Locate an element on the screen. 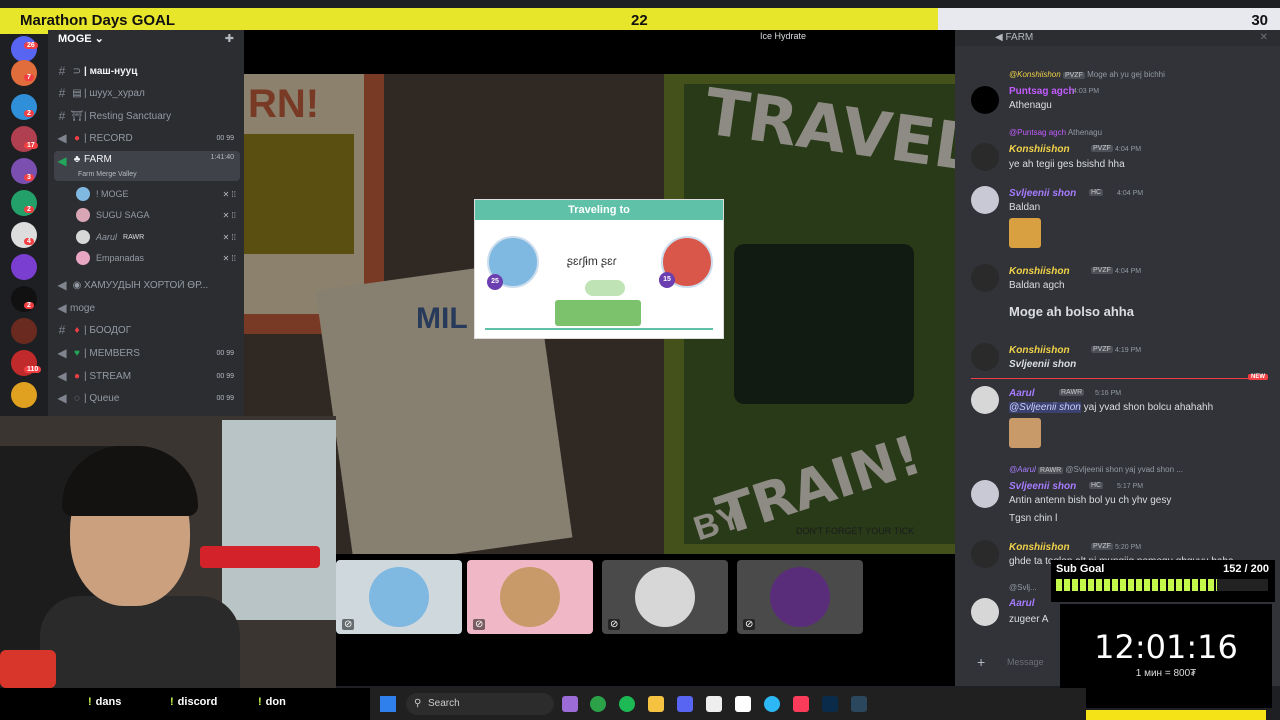 The height and width of the screenshot is (720, 1280). channel-name: moge is located at coordinates (83, 308).